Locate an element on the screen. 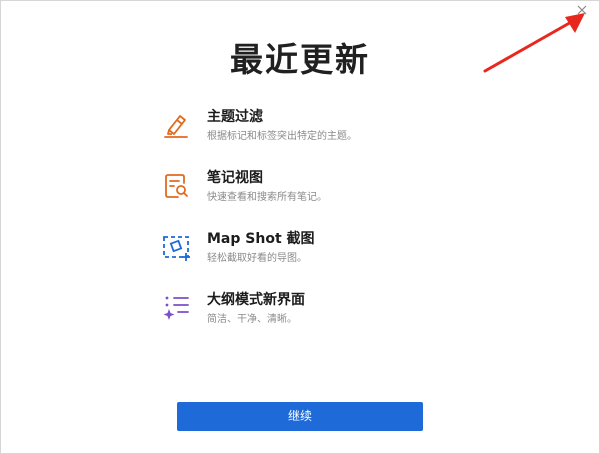  close-icon is located at coordinates (582, 10).